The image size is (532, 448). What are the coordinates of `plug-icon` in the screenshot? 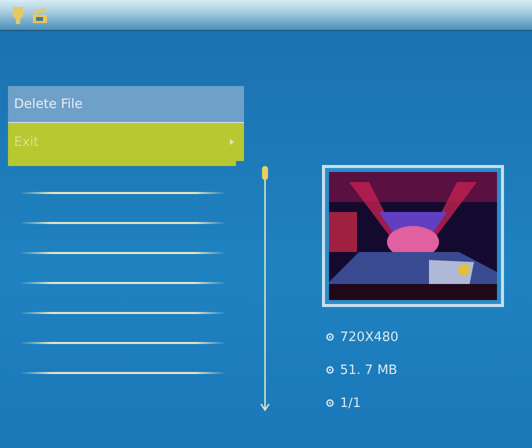 It's located at (18, 15).